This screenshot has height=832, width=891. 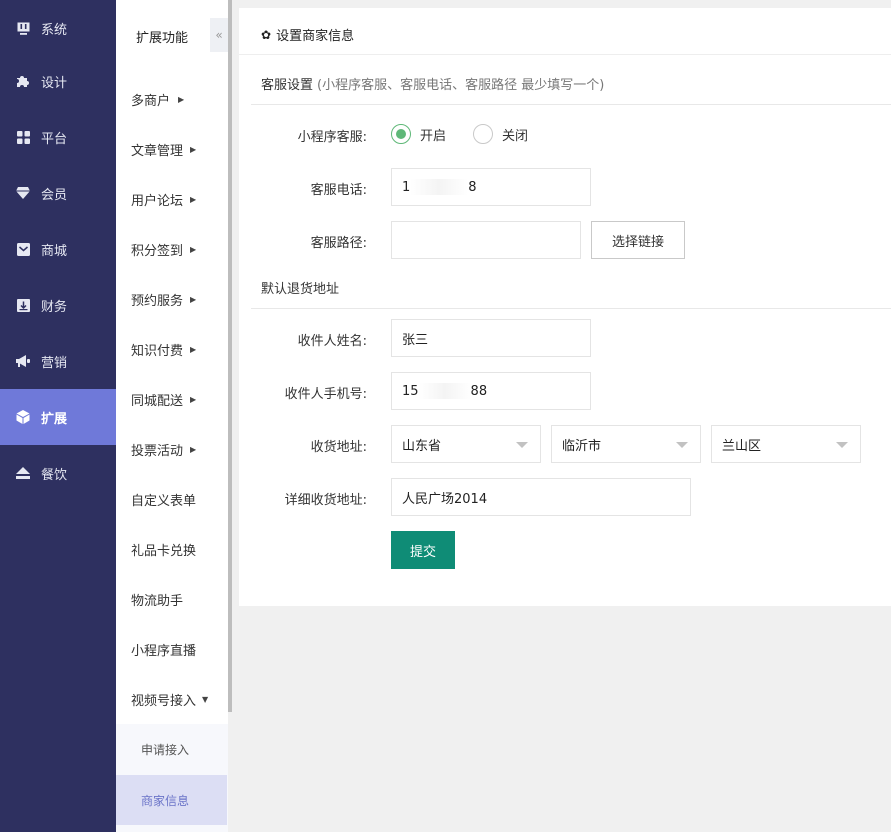 What do you see at coordinates (325, 500) in the screenshot?
I see `detail-address-label: 详细收货地址:` at bounding box center [325, 500].